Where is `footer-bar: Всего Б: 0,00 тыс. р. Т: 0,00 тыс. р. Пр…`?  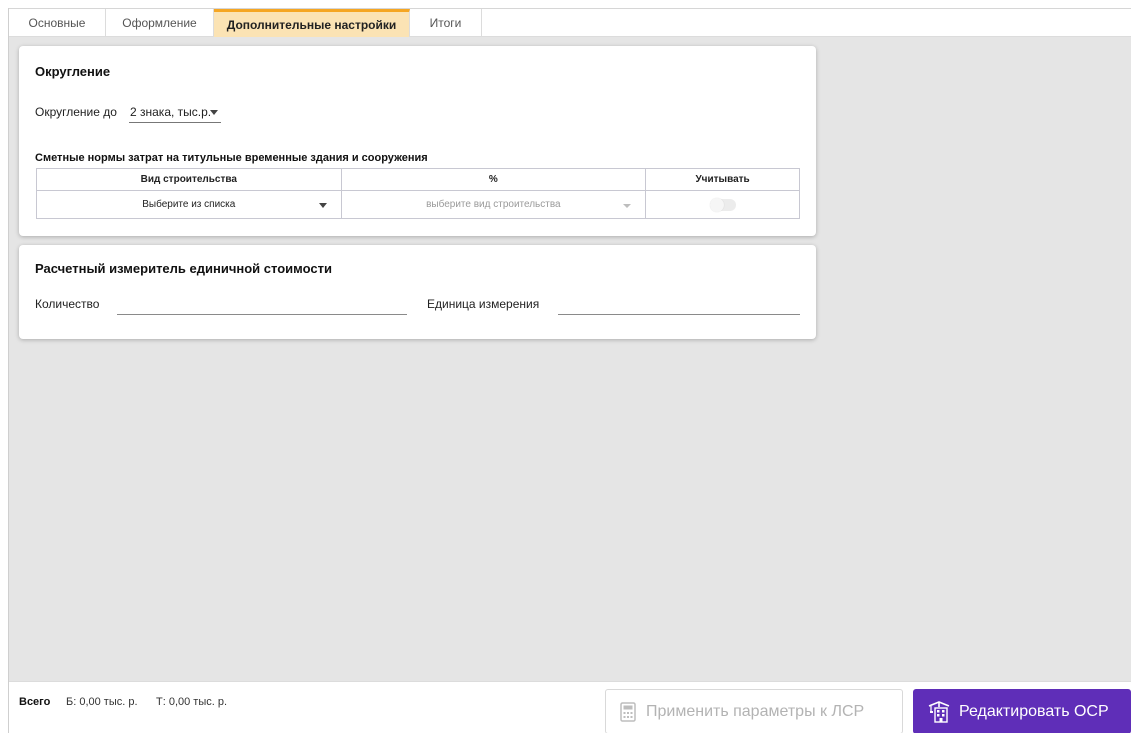 footer-bar: Всего Б: 0,00 тыс. р. Т: 0,00 тыс. р. Пр… is located at coordinates (570, 707).